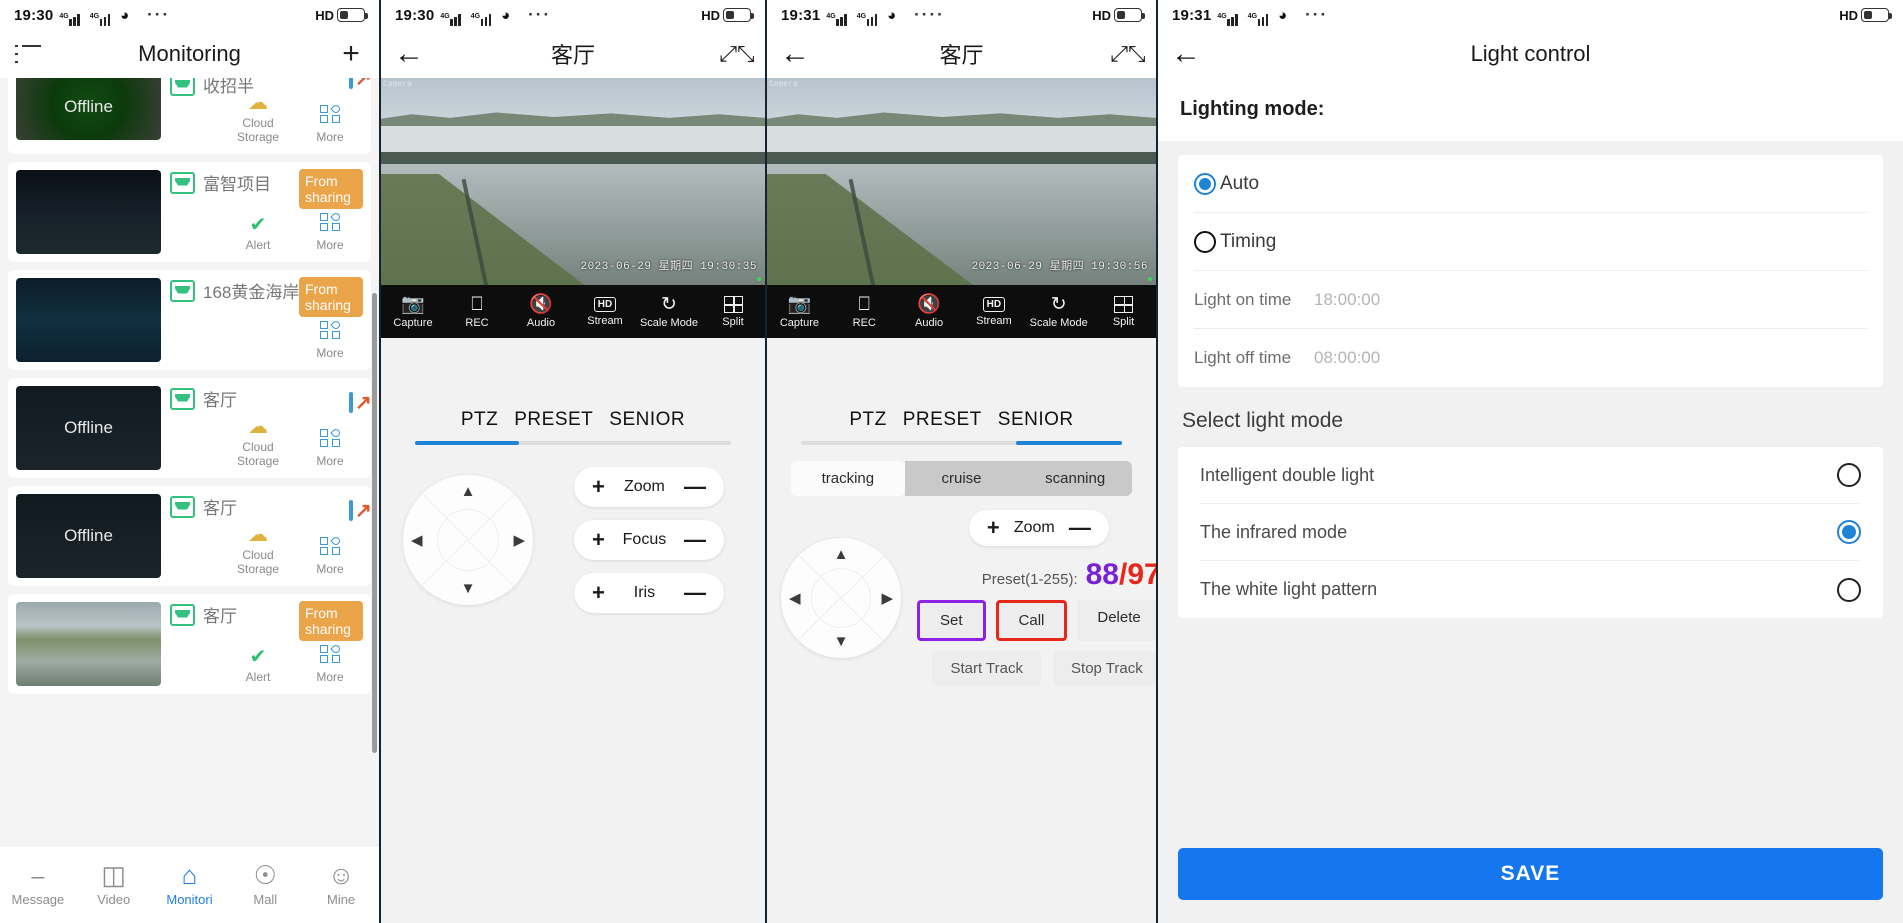 This screenshot has width=1903, height=923. What do you see at coordinates (1530, 184) in the screenshot?
I see `mode-option-auto: Auto` at bounding box center [1530, 184].